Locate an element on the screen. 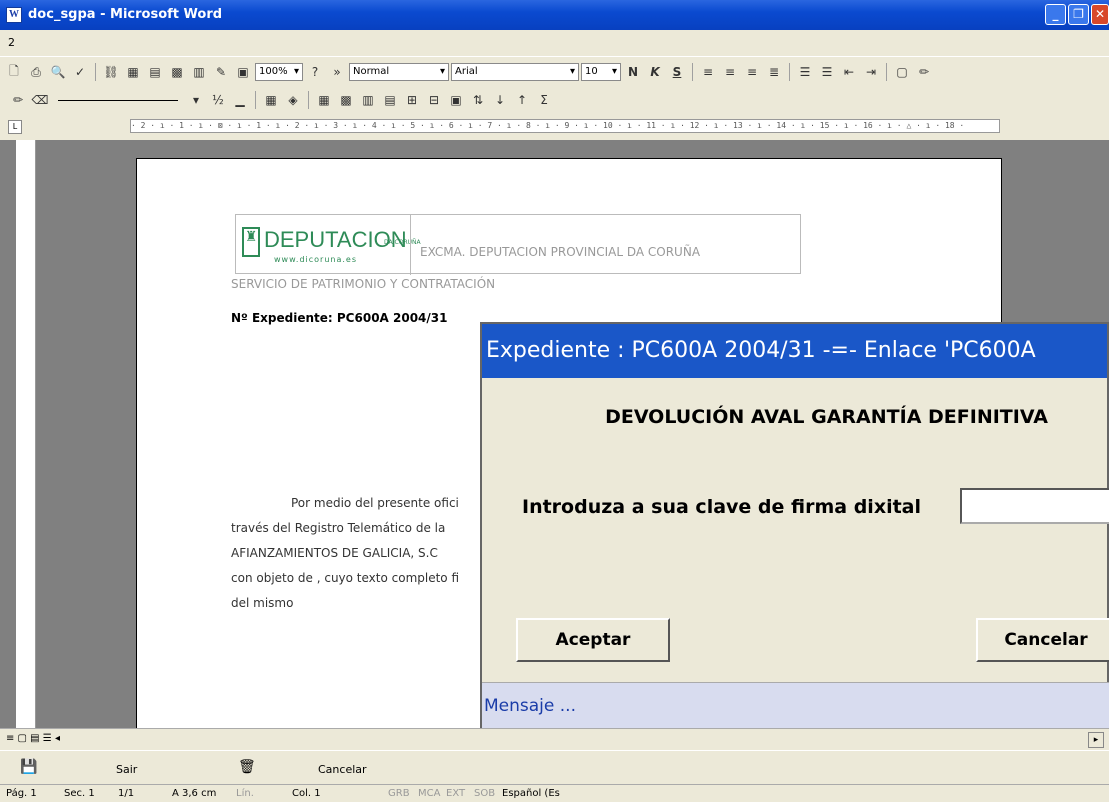 This screenshot has height=802, width=1109. menu-bar: 2 is located at coordinates (554, 43).